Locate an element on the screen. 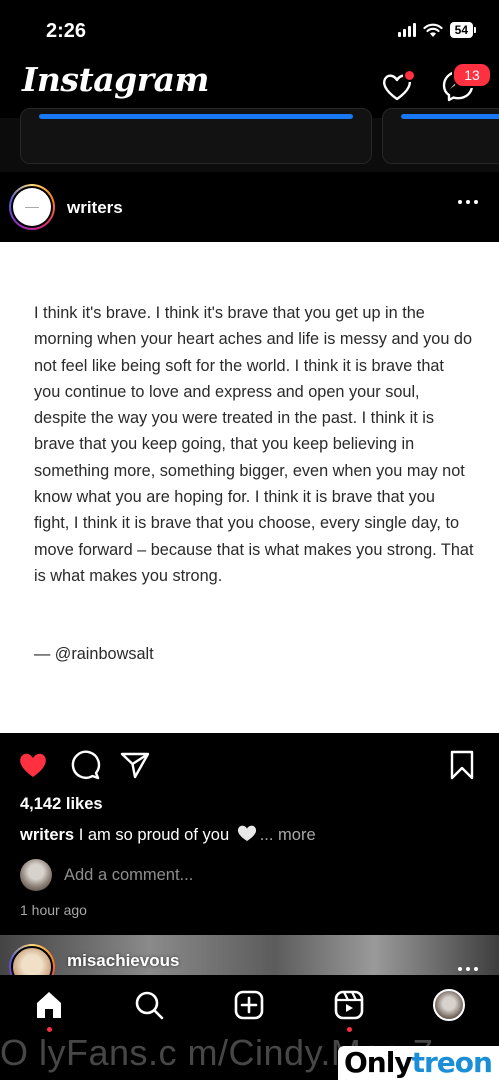 The image size is (499, 1080). messages-badge: 13 is located at coordinates (472, 75).